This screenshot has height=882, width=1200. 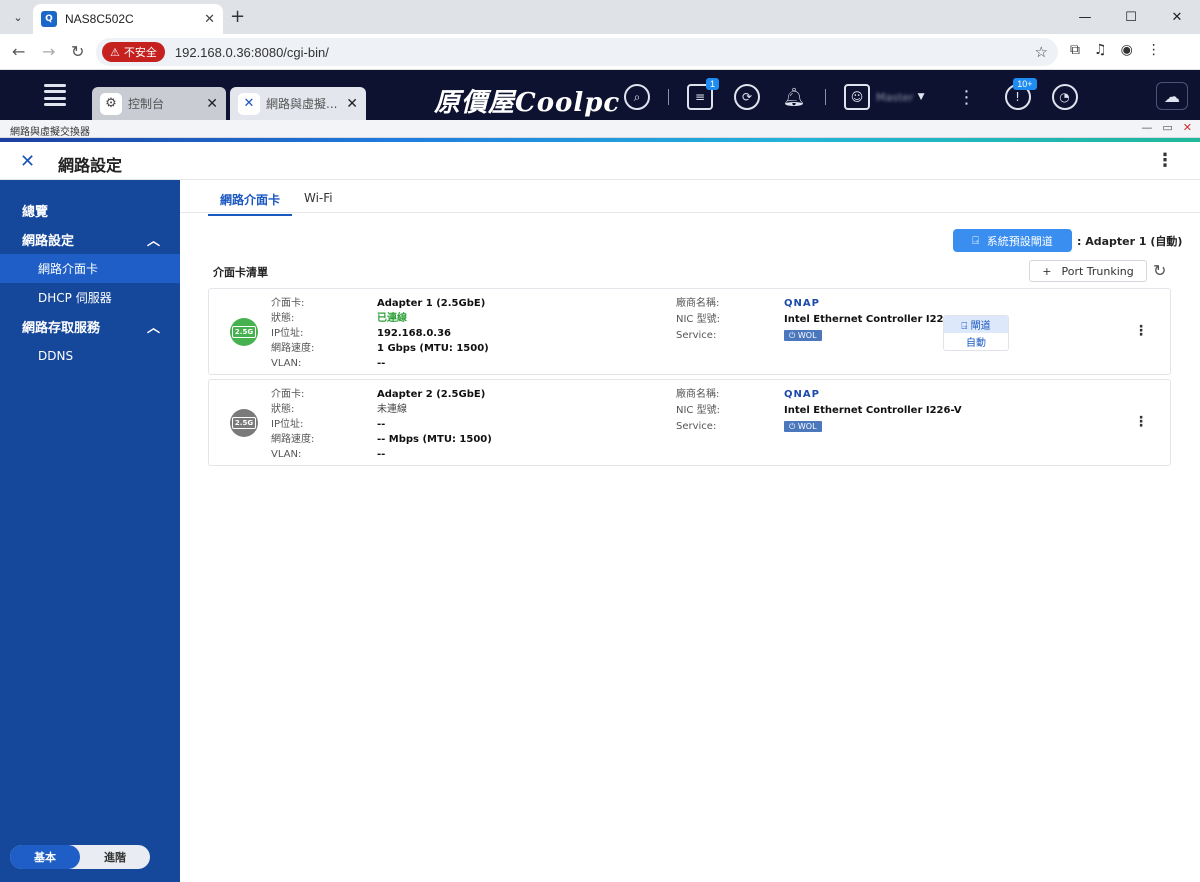 What do you see at coordinates (1019, 241) in the screenshot?
I see `default-gateway-label: 系統預設閘道` at bounding box center [1019, 241].